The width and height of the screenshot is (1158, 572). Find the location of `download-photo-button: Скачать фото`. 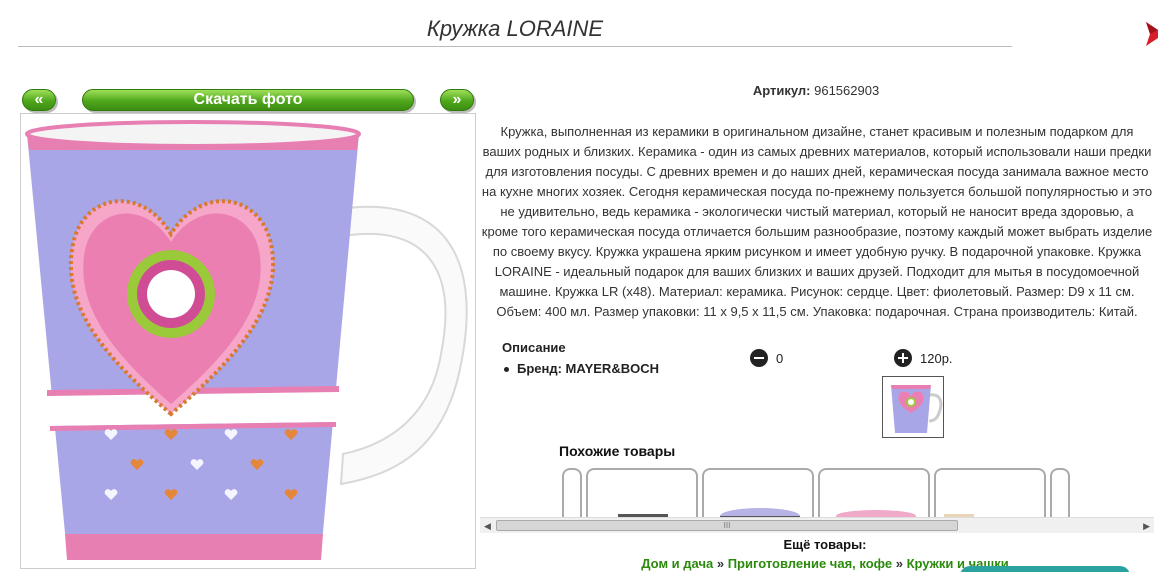

download-photo-button: Скачать фото is located at coordinates (248, 100).